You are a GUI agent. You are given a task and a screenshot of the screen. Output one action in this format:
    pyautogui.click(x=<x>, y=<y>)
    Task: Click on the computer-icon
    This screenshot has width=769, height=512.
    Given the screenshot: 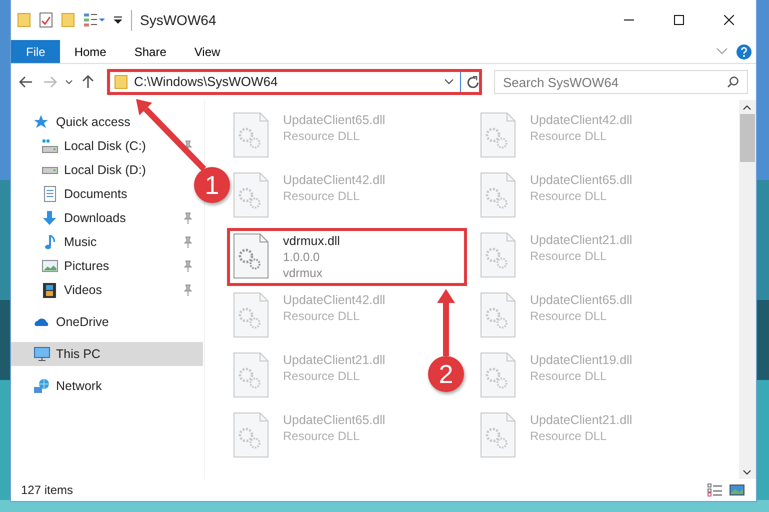 What is the action you would take?
    pyautogui.click(x=42, y=354)
    